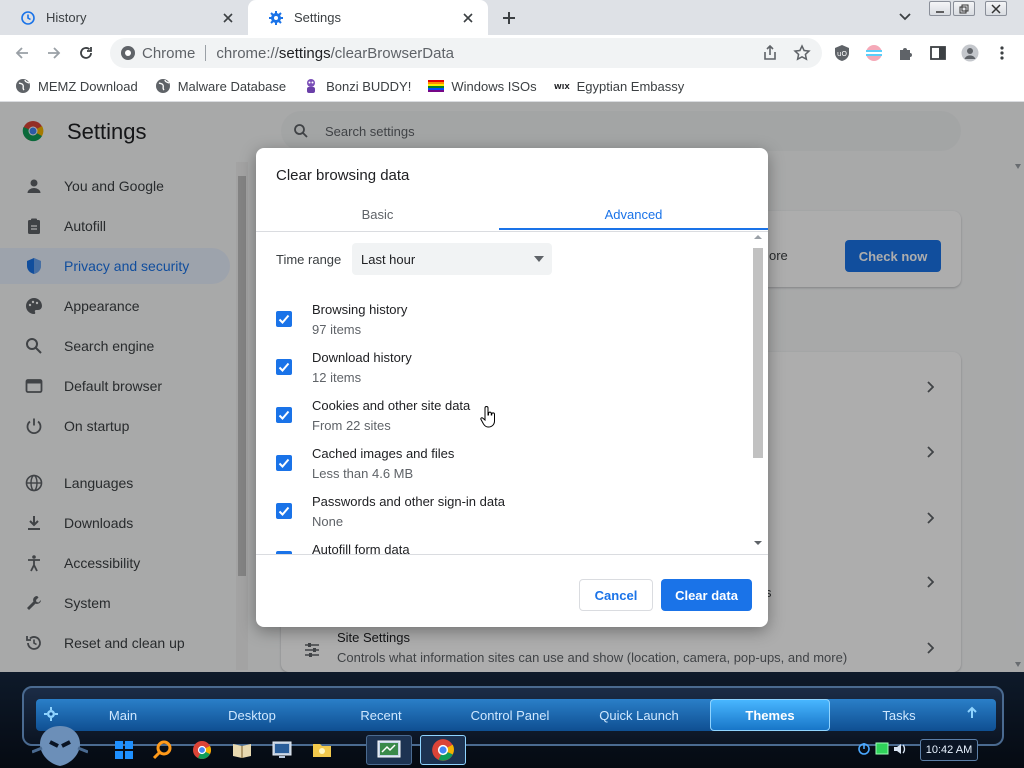  Describe the element at coordinates (282, 750) in the screenshot. I see `monitor-icon` at that location.